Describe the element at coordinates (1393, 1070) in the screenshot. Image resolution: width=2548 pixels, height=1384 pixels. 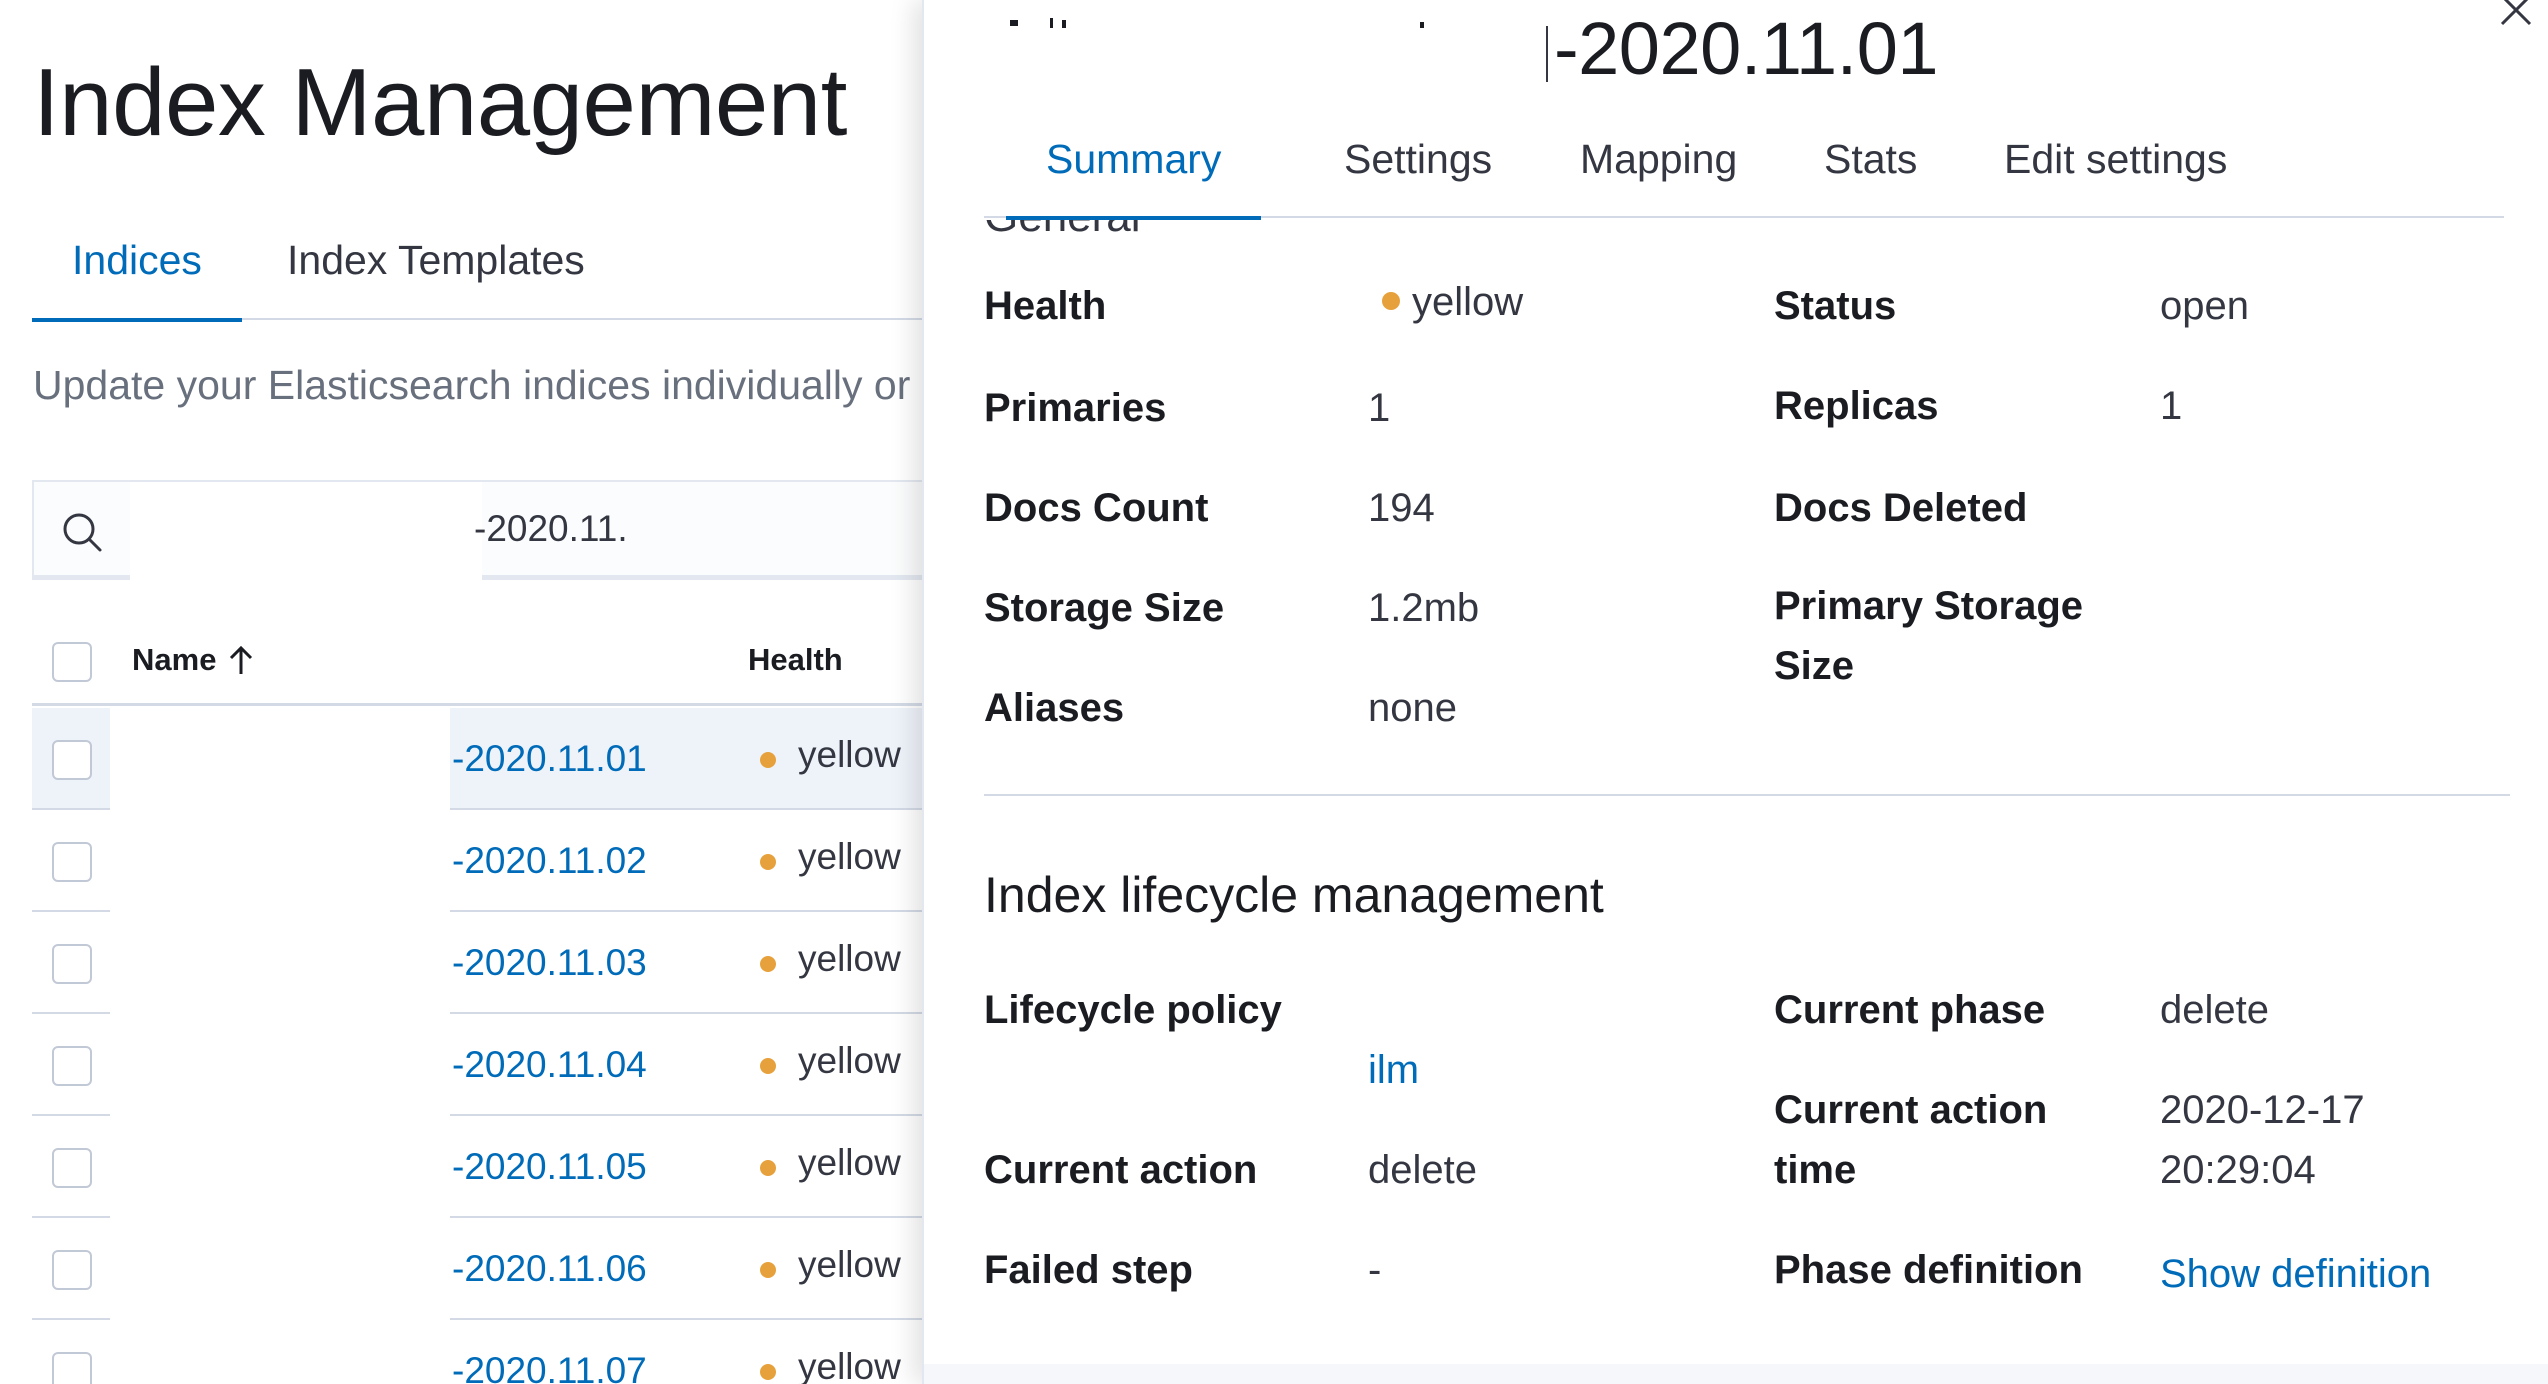
I see `lifecycle-policy-link: ilm` at that location.